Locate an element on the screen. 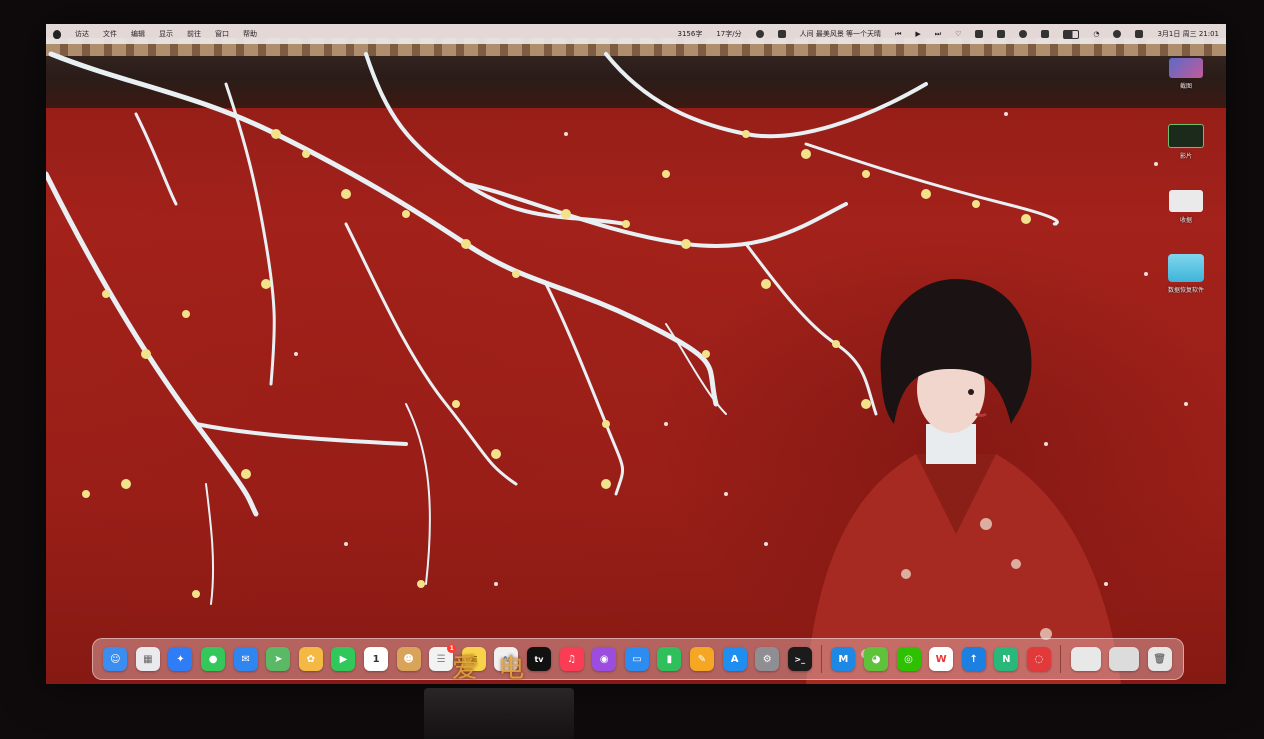 Image resolution: width=1264 pixels, height=739 pixels. launchpad-icon: ▦ is located at coordinates (147, 659).